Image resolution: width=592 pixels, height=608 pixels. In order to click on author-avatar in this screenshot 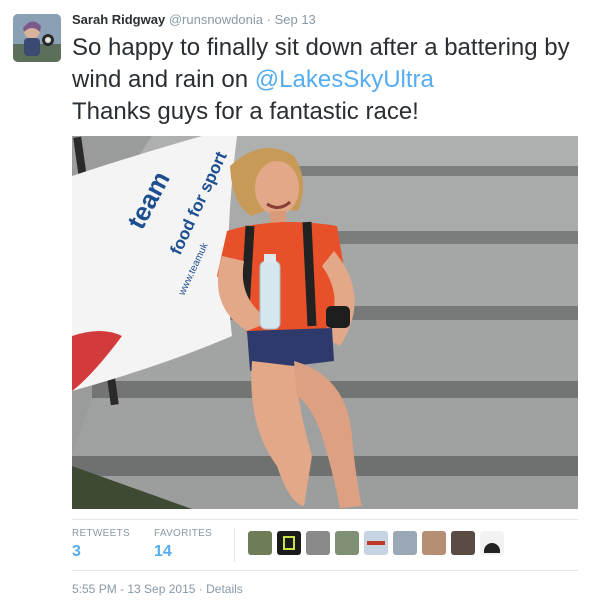, I will do `click(37, 38)`.